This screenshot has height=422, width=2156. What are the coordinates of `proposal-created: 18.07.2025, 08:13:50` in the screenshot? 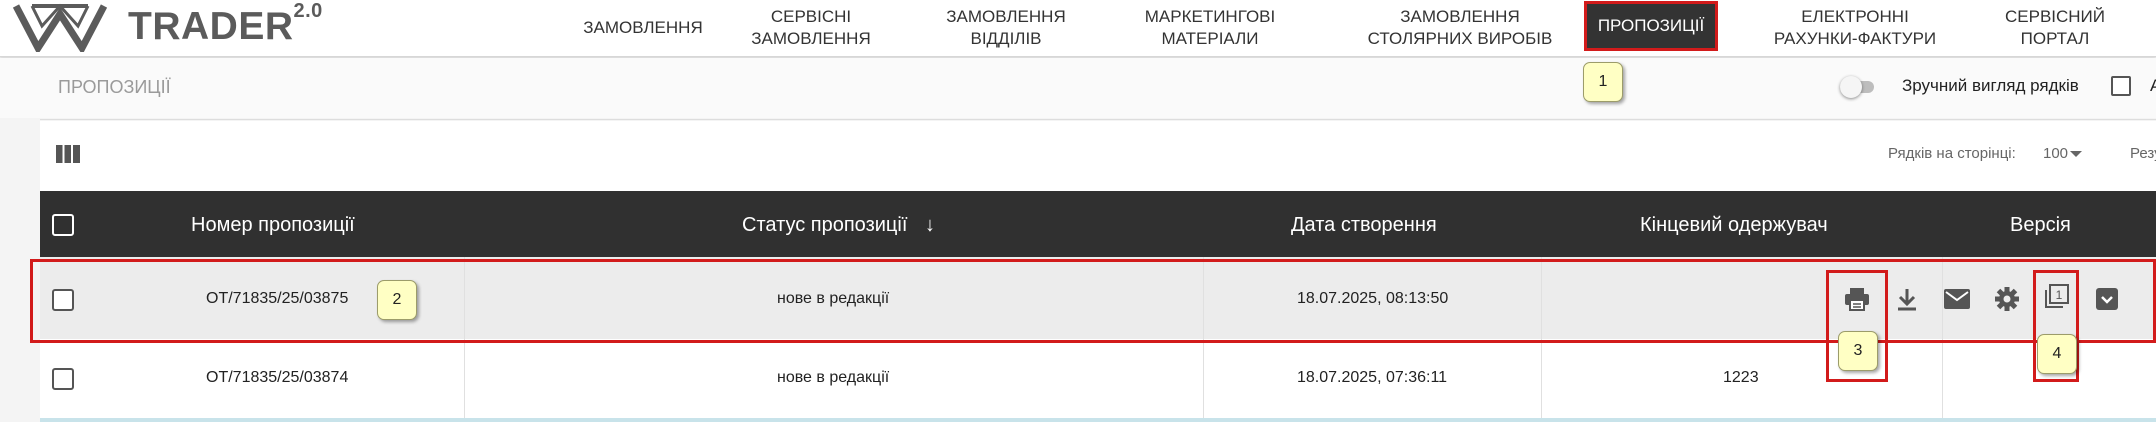 It's located at (1373, 298).